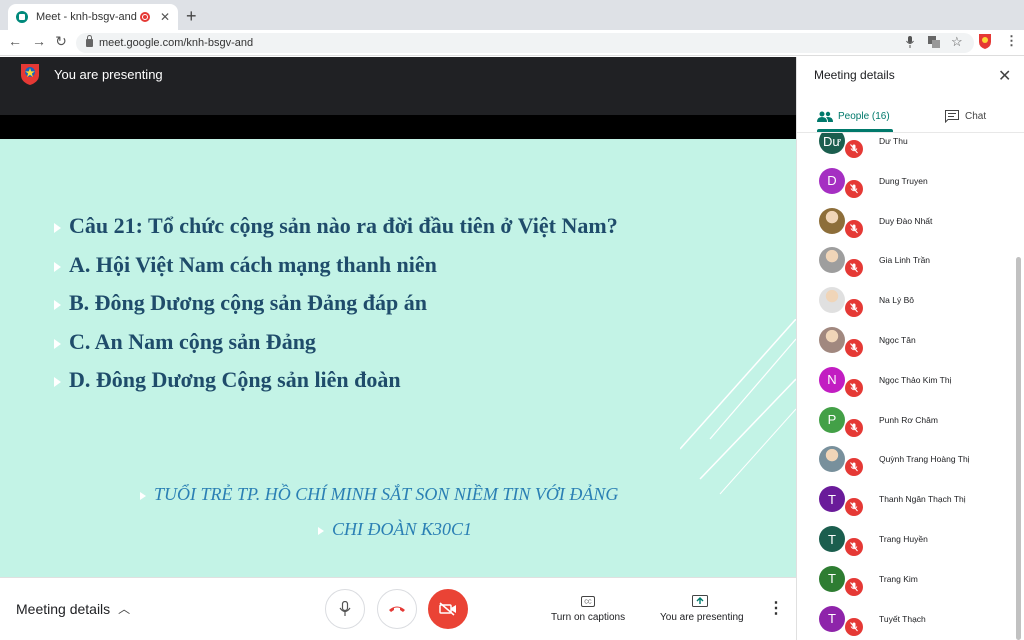 This screenshot has width=1024, height=640. I want to click on participants-scrollbar, so click(1018, 448).